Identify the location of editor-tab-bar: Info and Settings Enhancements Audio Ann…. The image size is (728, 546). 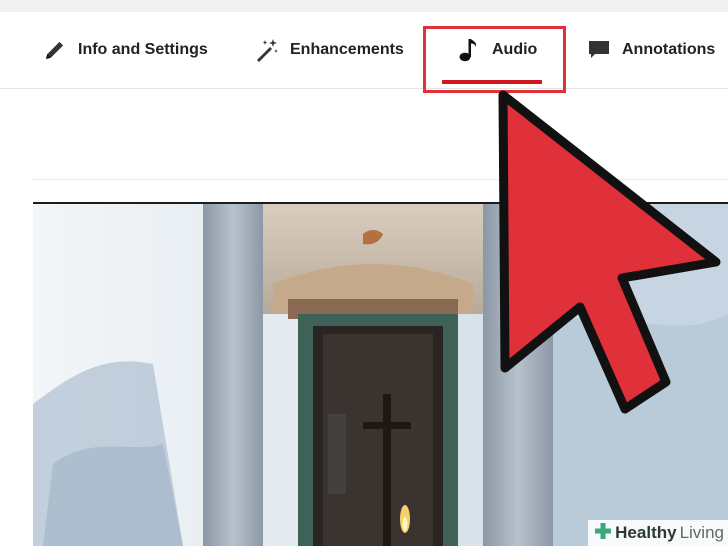
(364, 50).